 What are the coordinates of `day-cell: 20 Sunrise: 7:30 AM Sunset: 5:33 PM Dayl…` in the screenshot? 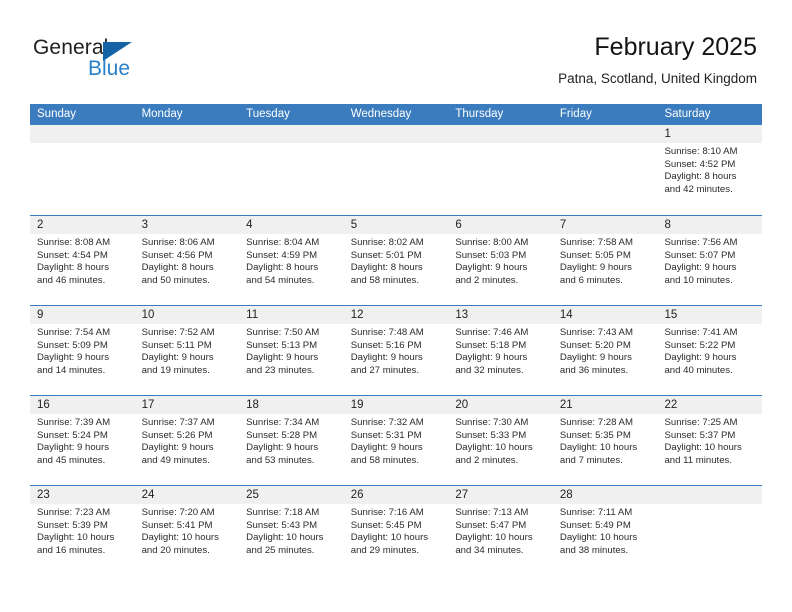 It's located at (500, 440).